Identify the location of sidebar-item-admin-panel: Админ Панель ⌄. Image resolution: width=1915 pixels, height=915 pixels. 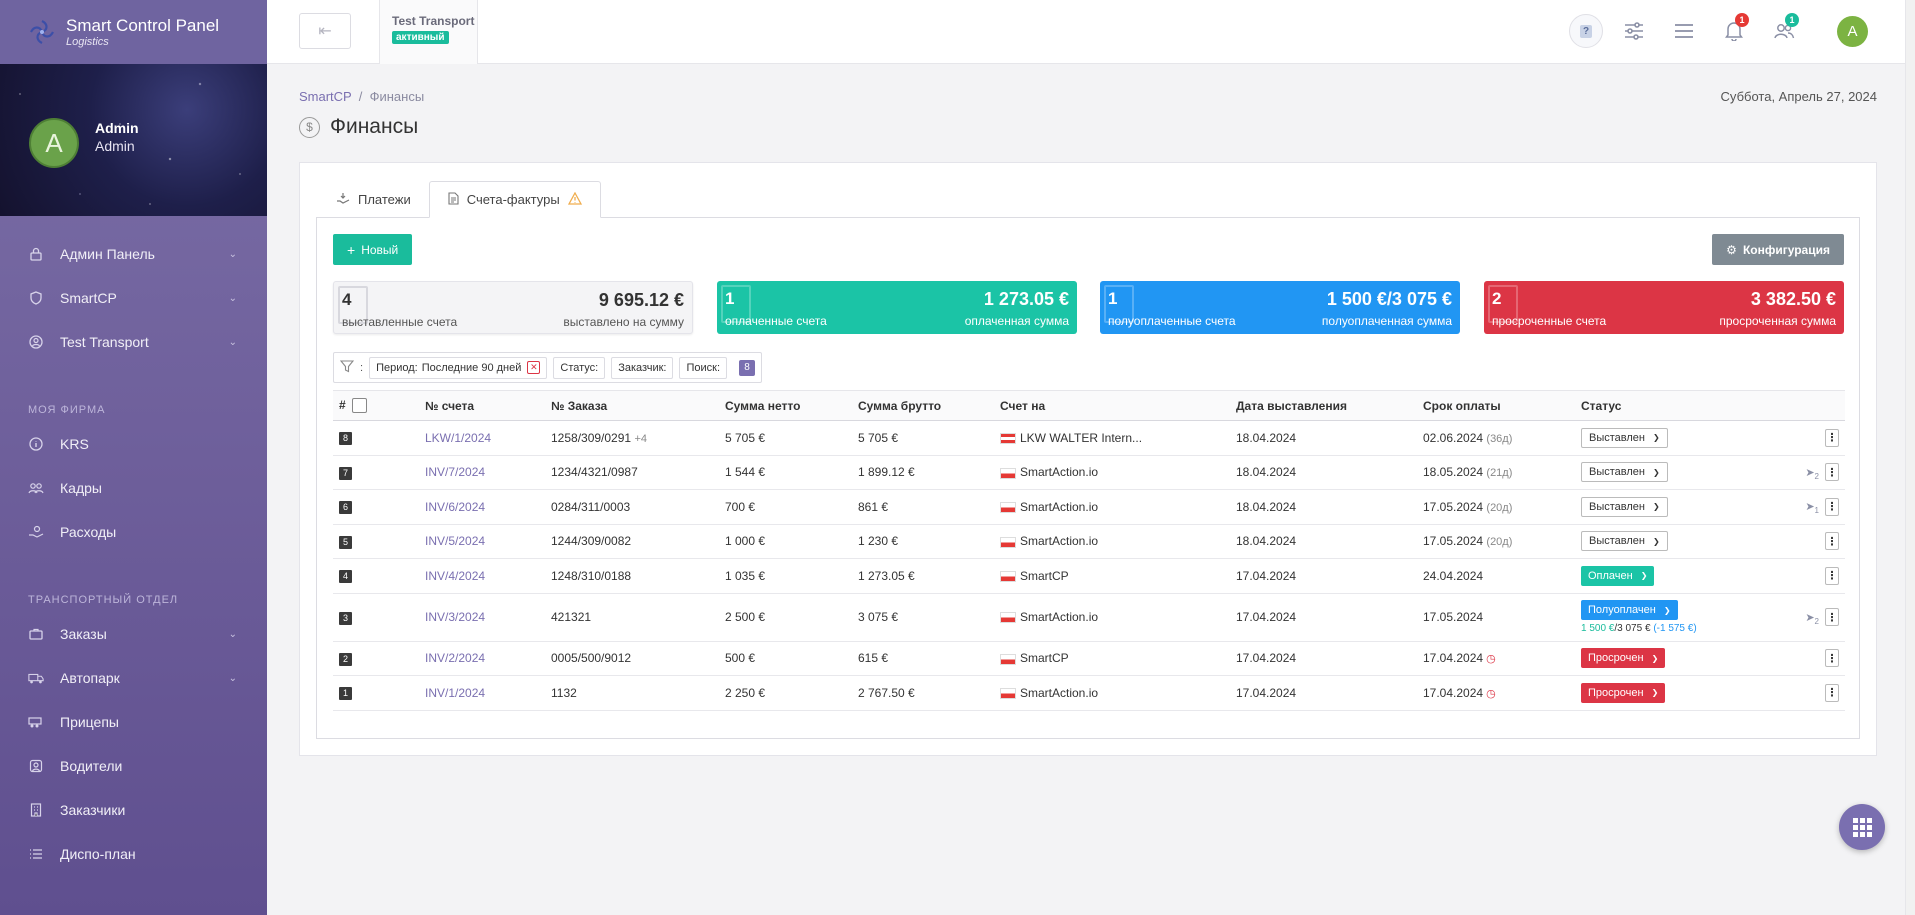
(133, 254).